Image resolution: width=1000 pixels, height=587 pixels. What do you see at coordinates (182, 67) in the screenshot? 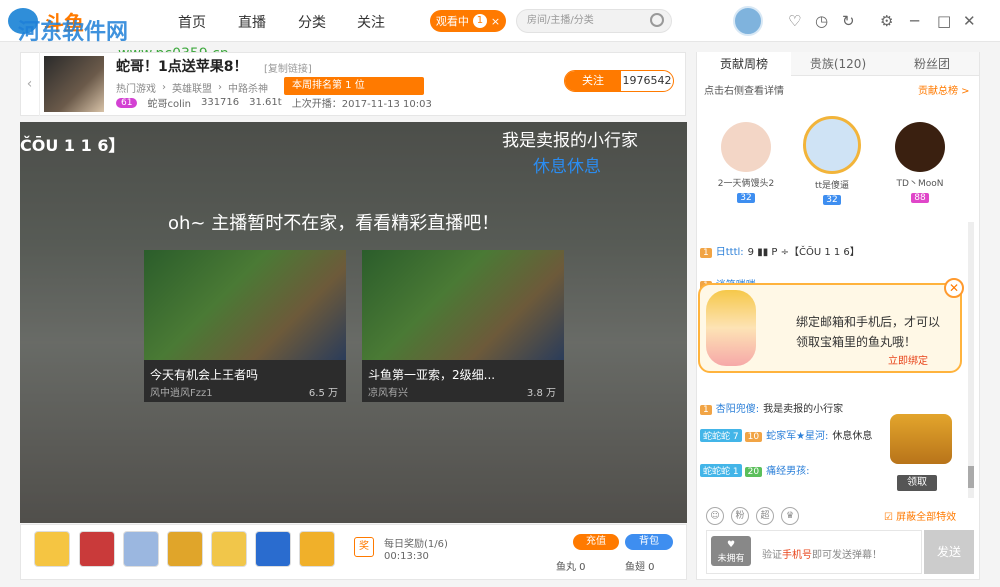
I see `room-title: 蛇哥！1点送苹果8！` at bounding box center [182, 67].